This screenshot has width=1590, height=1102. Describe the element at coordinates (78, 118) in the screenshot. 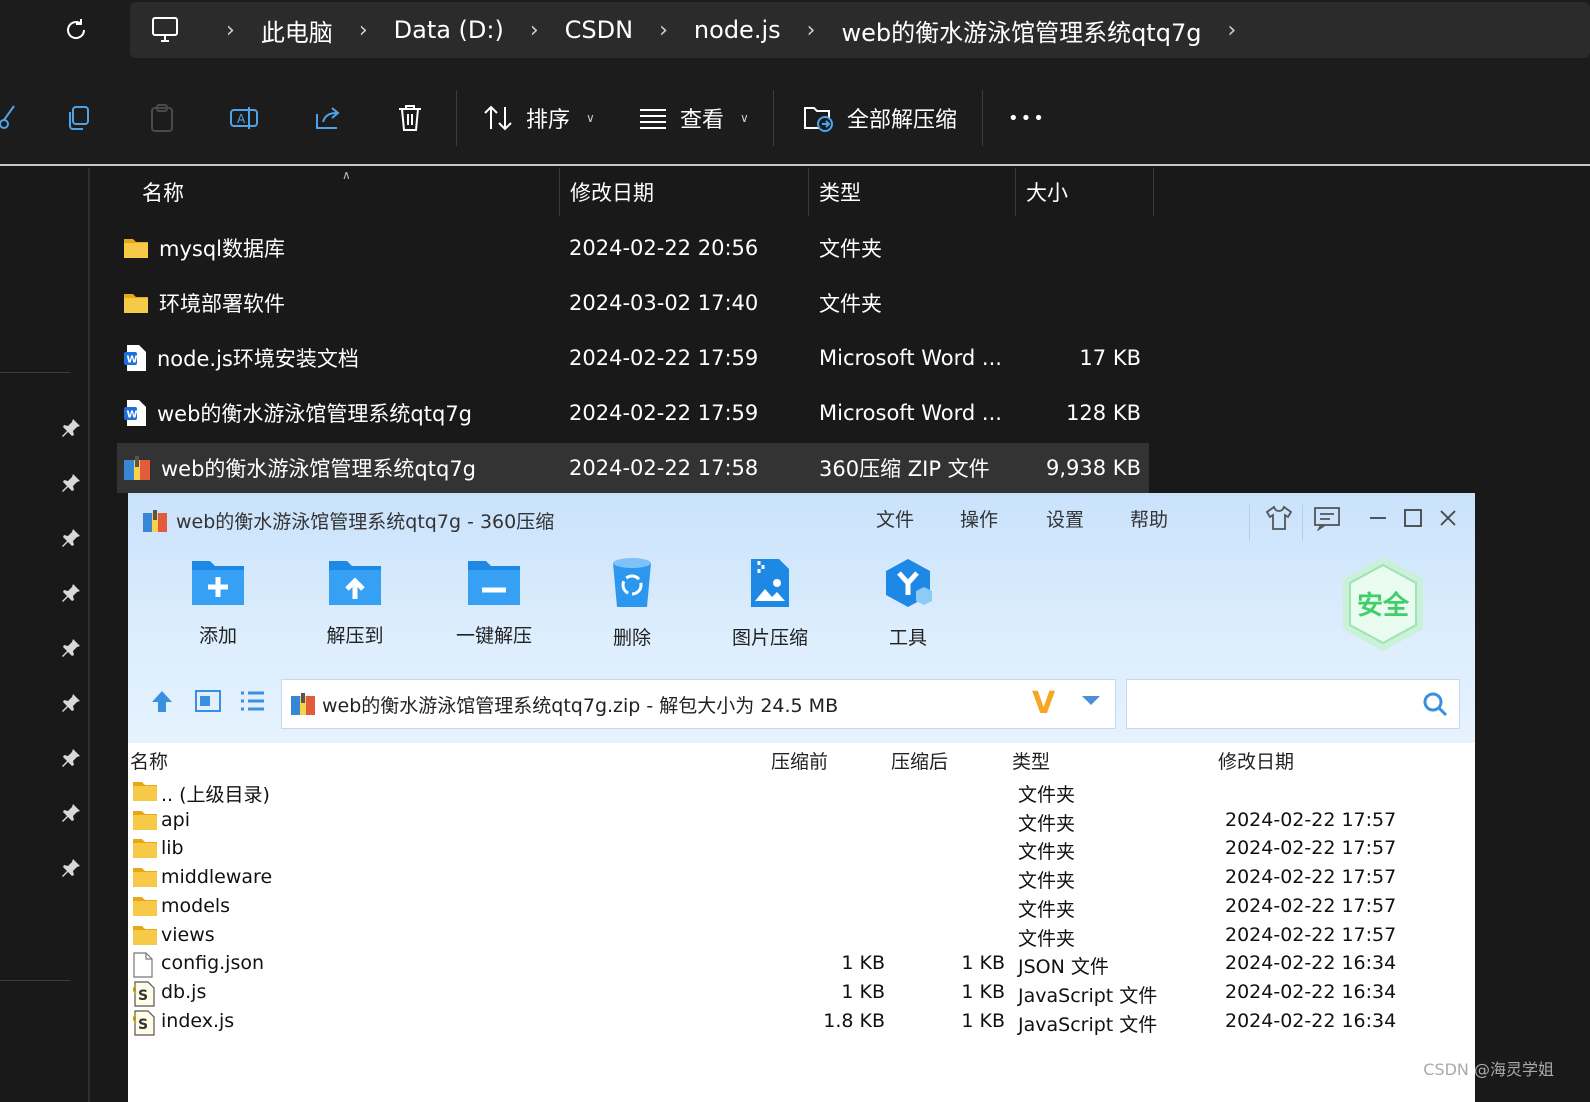

I see `copy-icon` at that location.